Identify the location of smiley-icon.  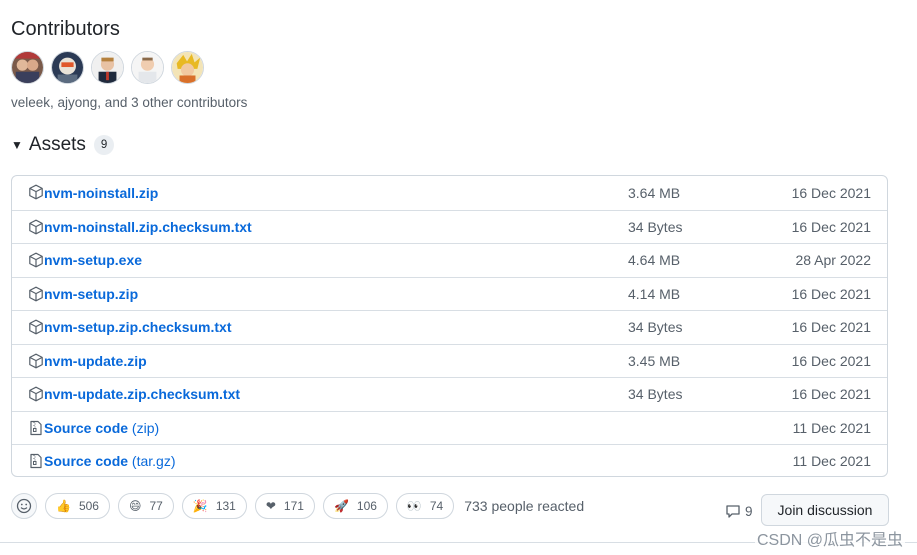
(24, 506).